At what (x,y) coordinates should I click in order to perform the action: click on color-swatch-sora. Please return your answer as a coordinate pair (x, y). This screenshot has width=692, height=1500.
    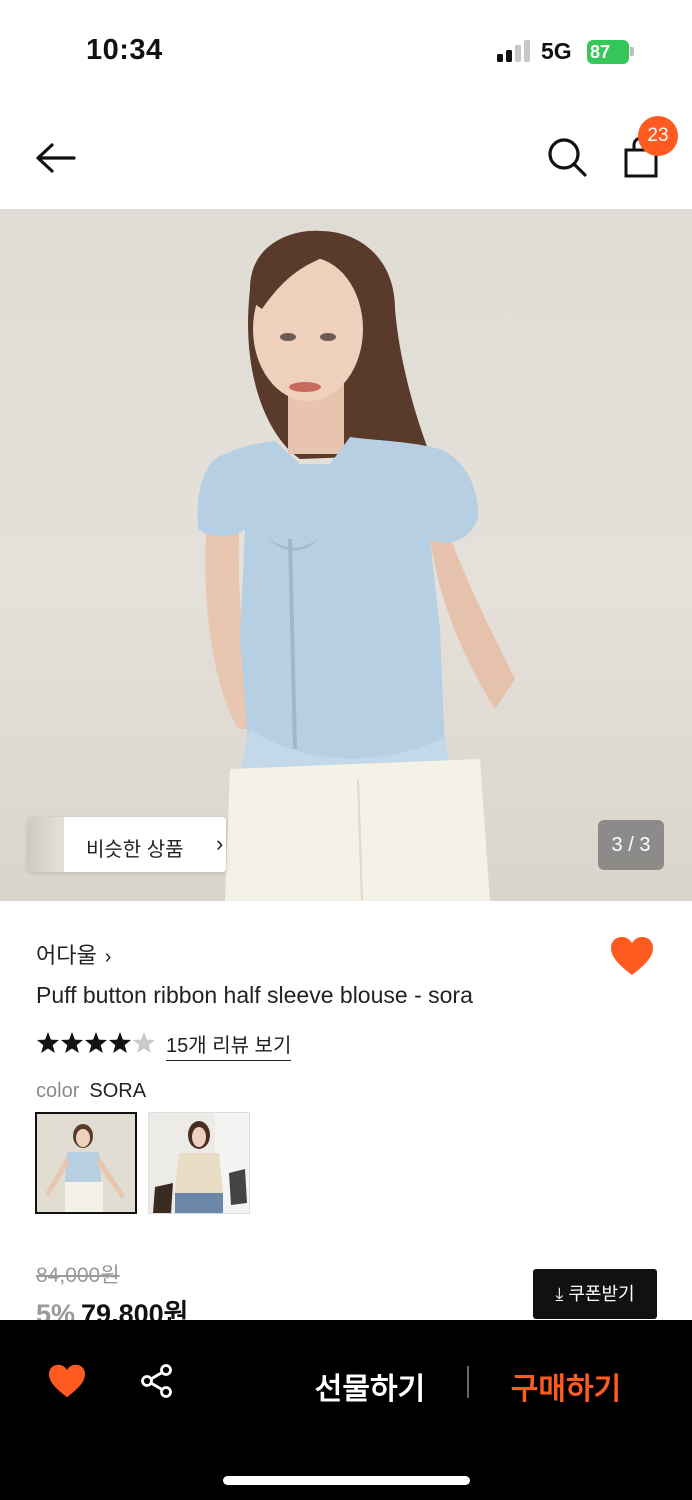
    Looking at the image, I should click on (86, 1163).